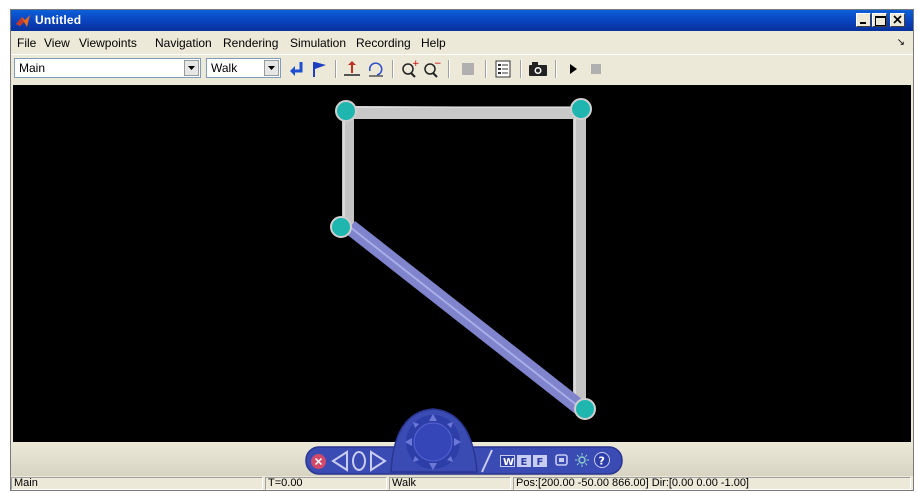  Describe the element at coordinates (318, 43) in the screenshot. I see `menu-simulation: Simulation` at that location.